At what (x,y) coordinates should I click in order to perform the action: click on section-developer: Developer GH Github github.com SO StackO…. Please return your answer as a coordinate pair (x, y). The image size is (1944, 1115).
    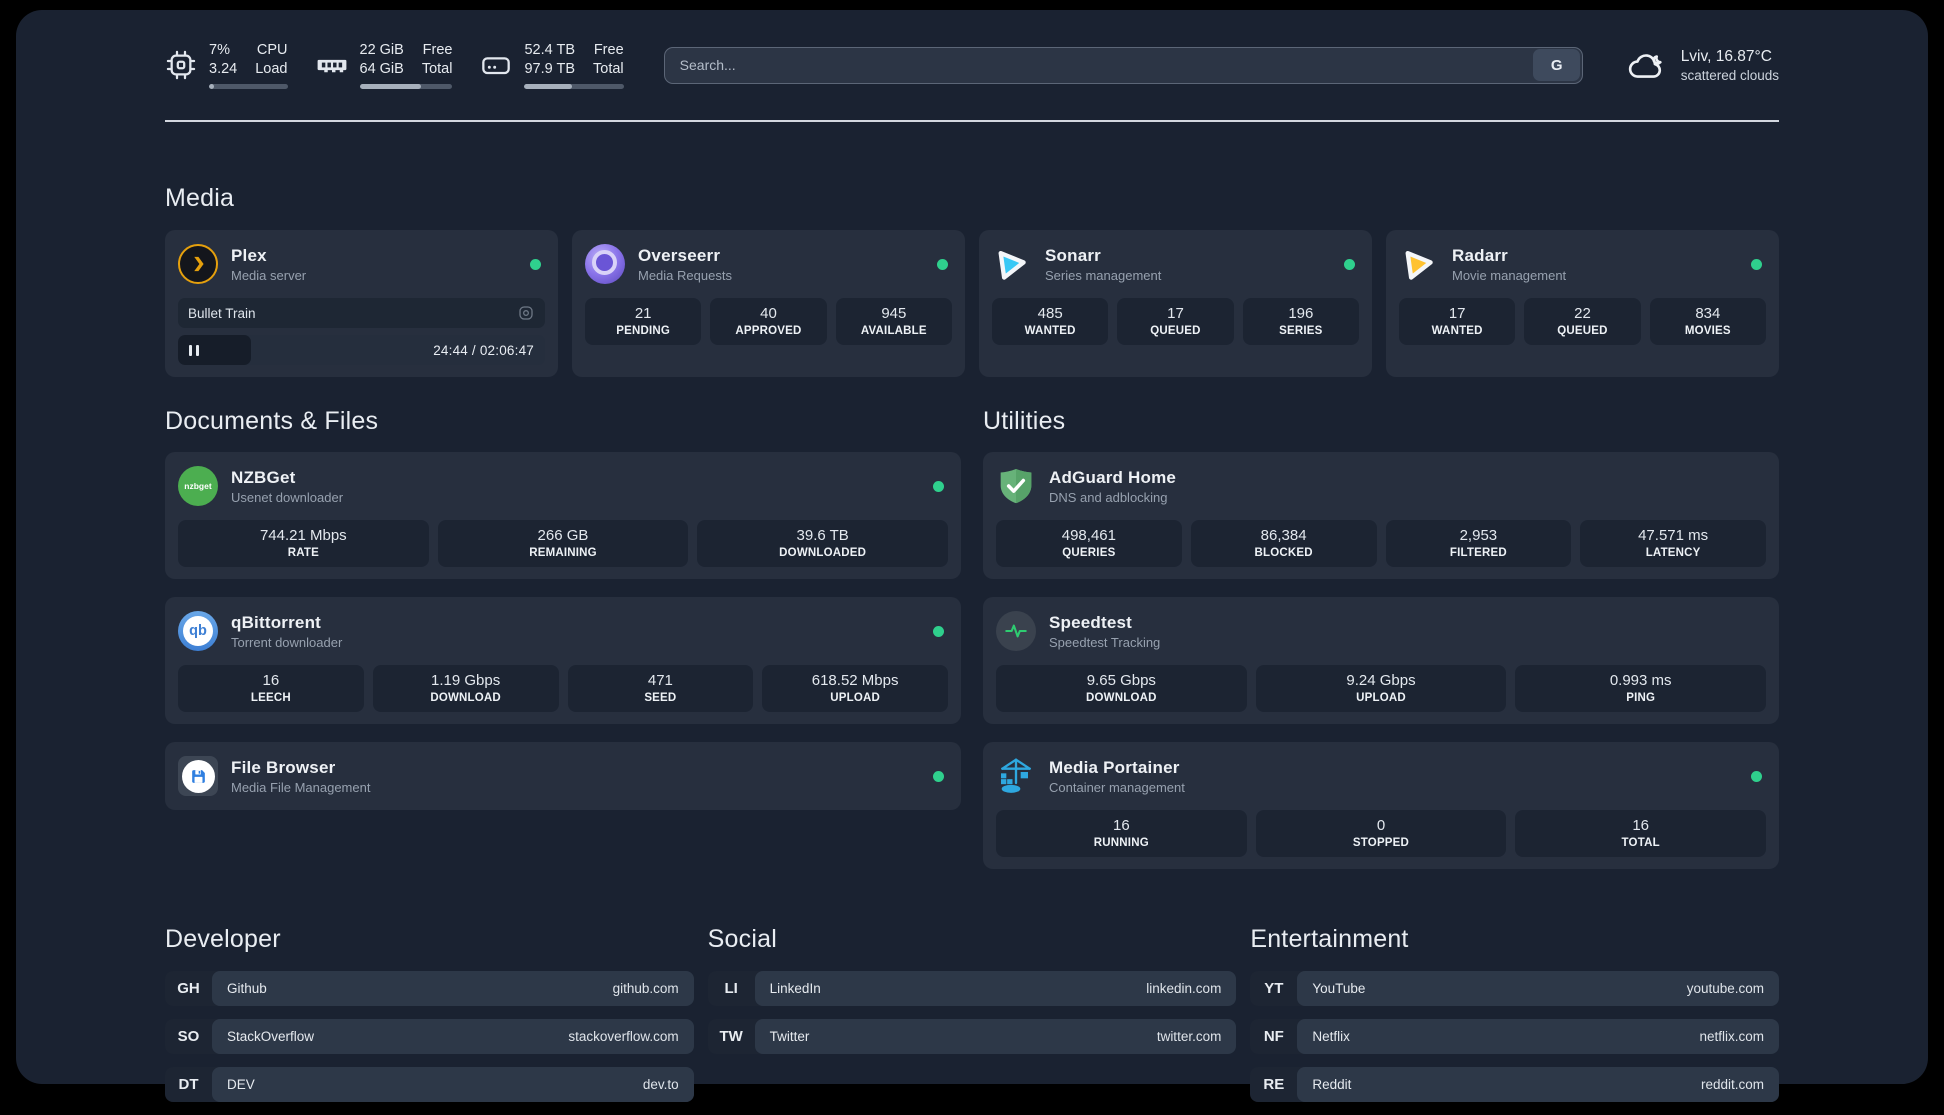
    Looking at the image, I should click on (429, 1020).